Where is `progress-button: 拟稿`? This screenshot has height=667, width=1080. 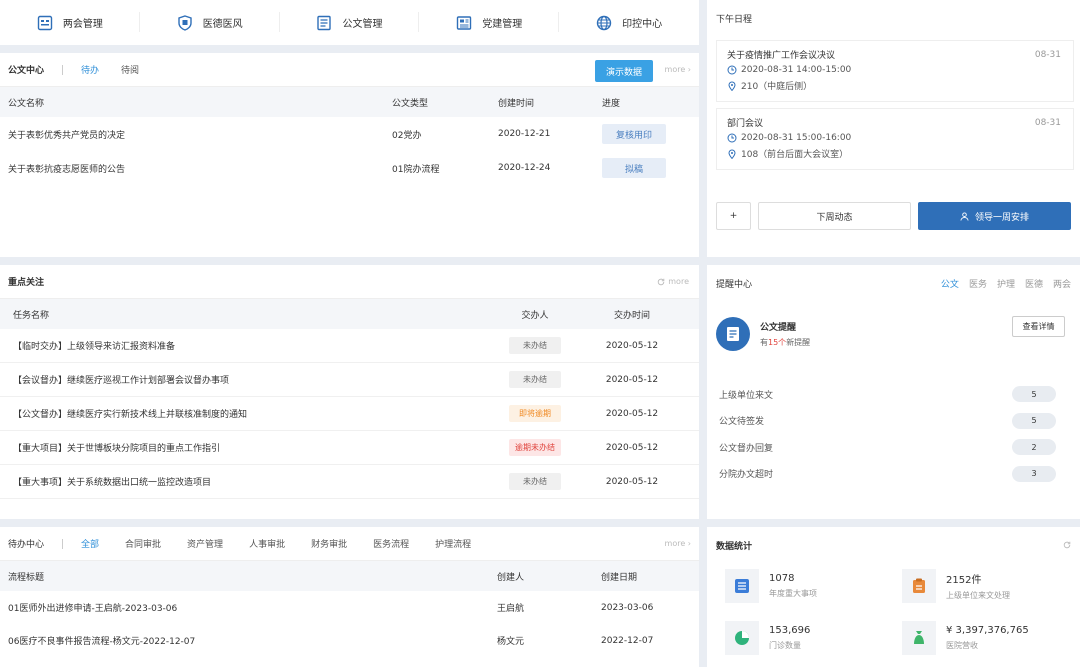
progress-button: 拟稿 is located at coordinates (634, 168).